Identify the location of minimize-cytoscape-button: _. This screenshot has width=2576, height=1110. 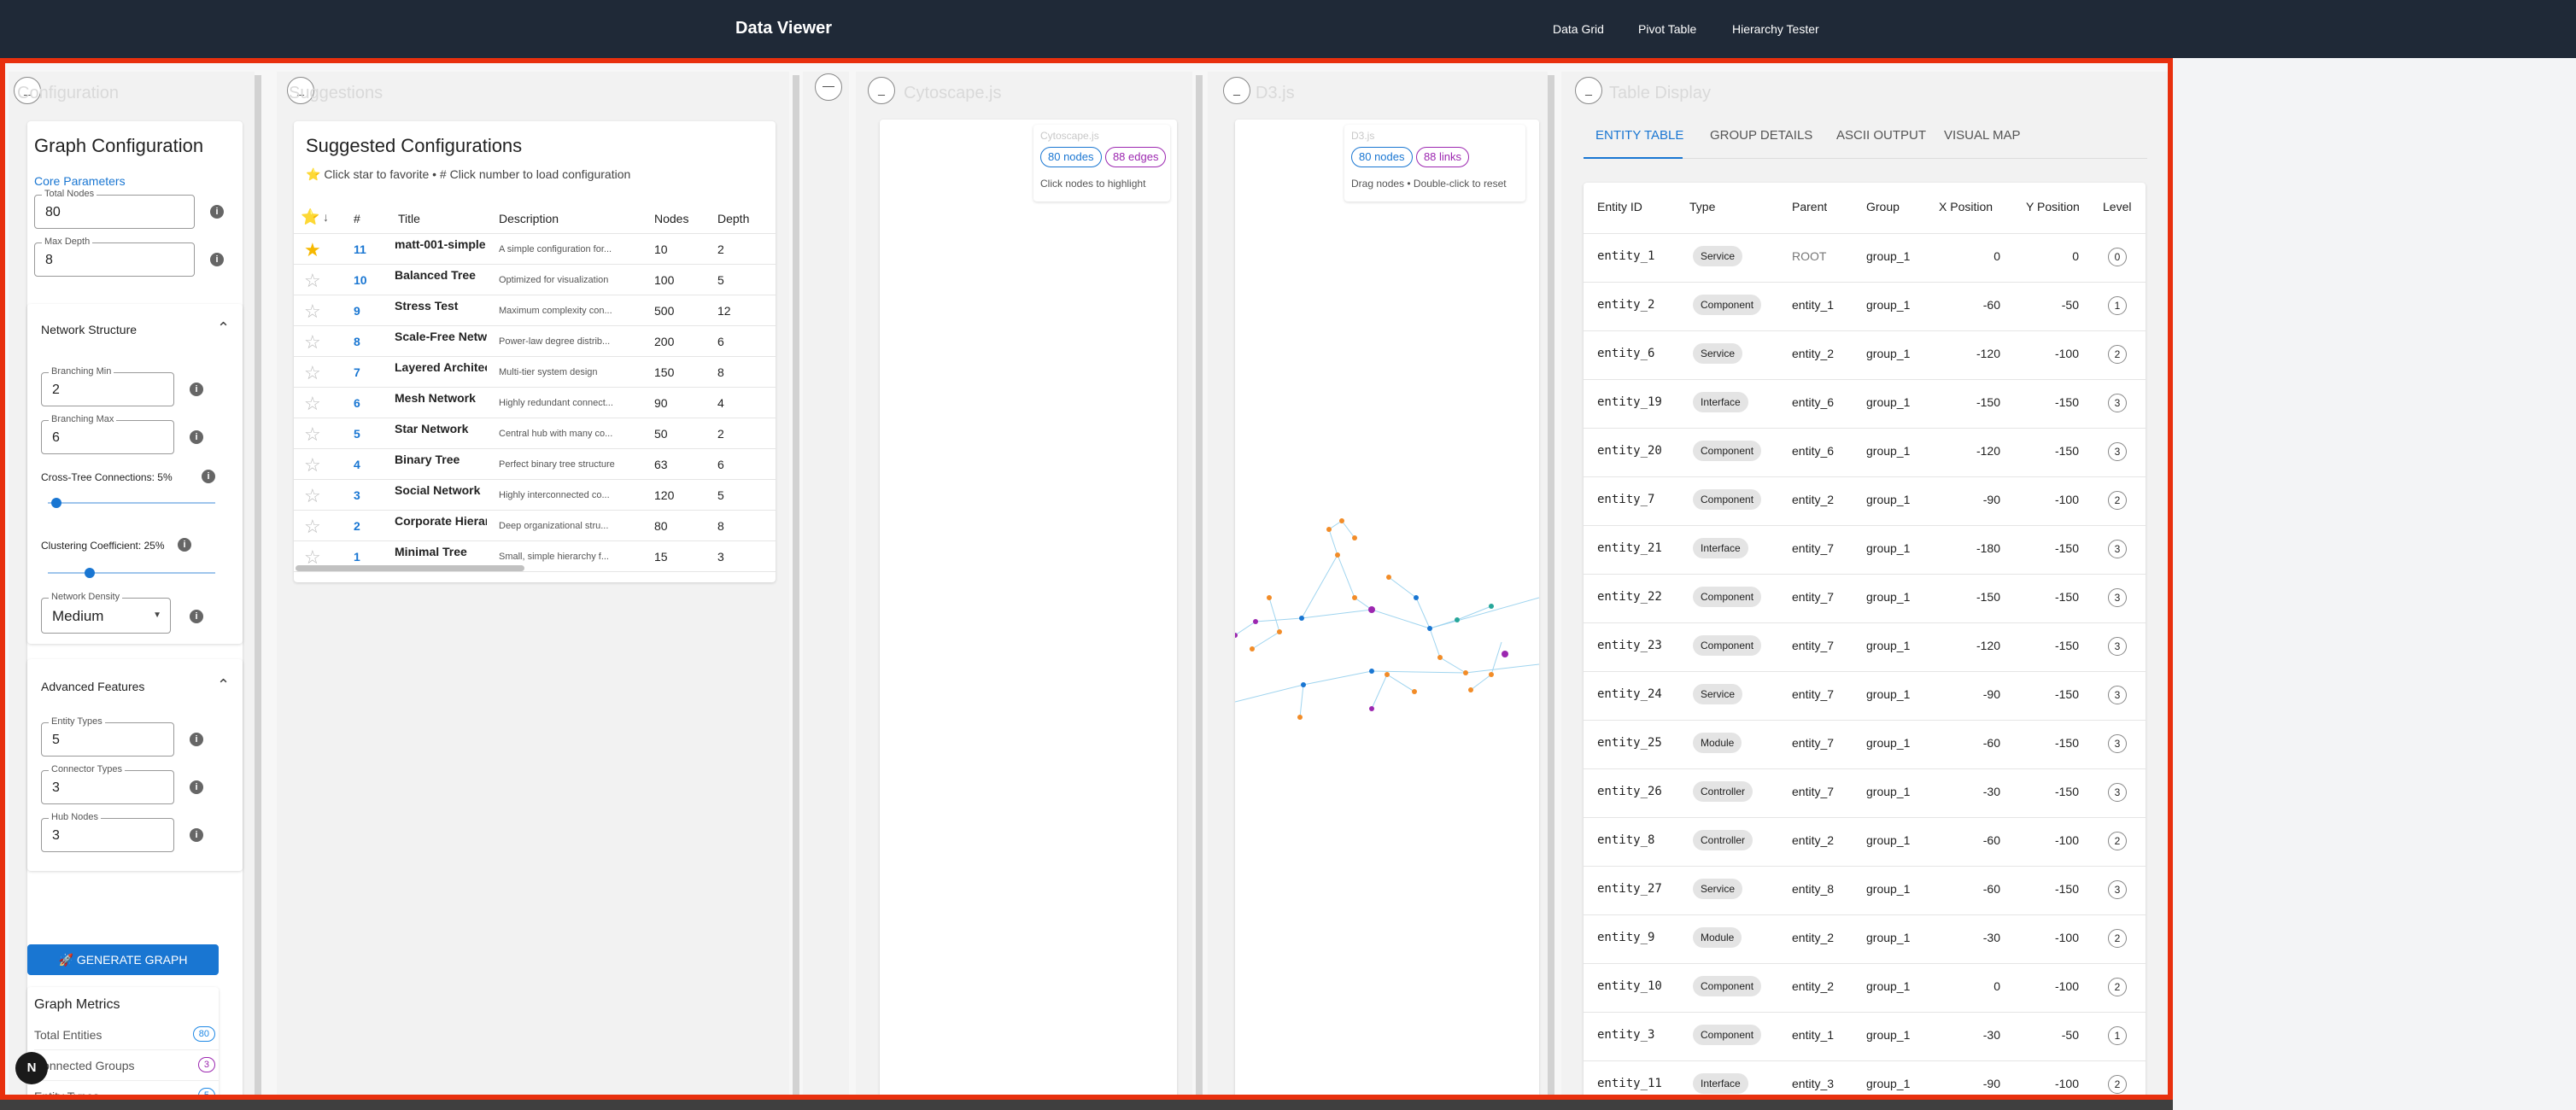
(881, 90).